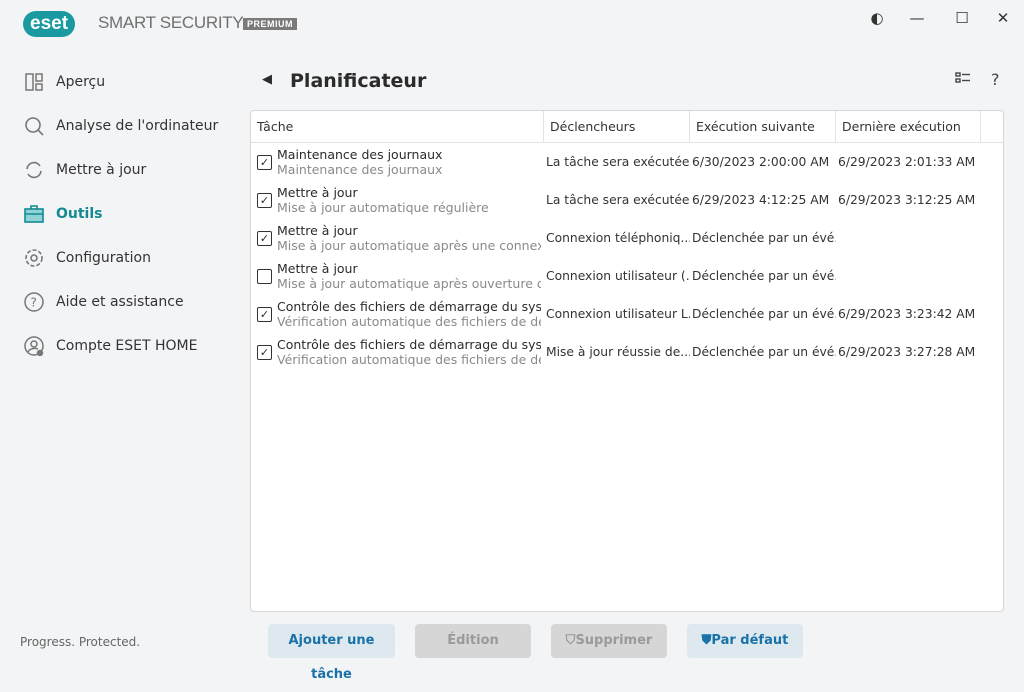  I want to click on sidebar-item-update: Mettre à jour, so click(120, 170).